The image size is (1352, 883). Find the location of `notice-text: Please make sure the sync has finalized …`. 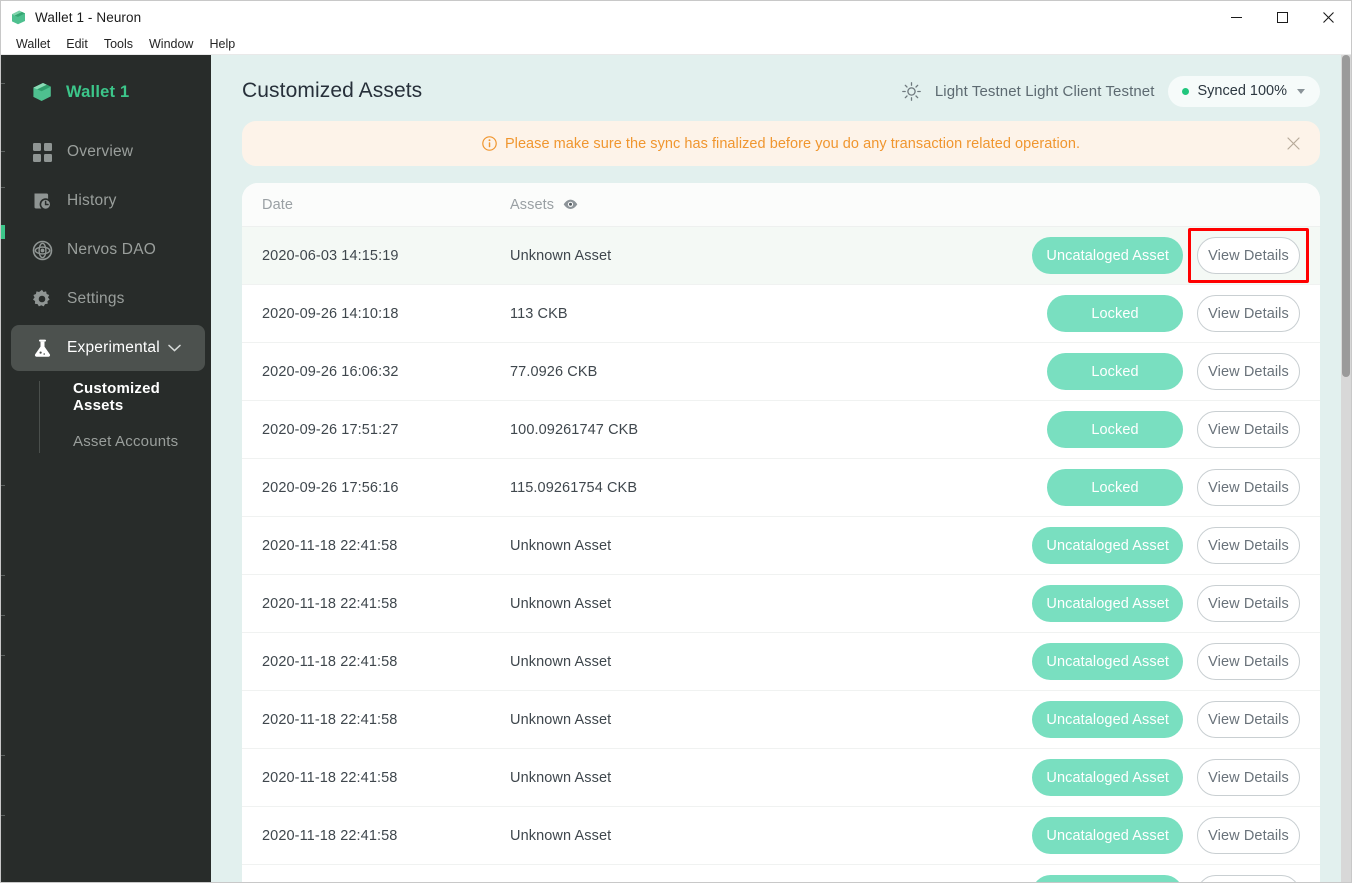

notice-text: Please make sure the sync has finalized … is located at coordinates (792, 143).